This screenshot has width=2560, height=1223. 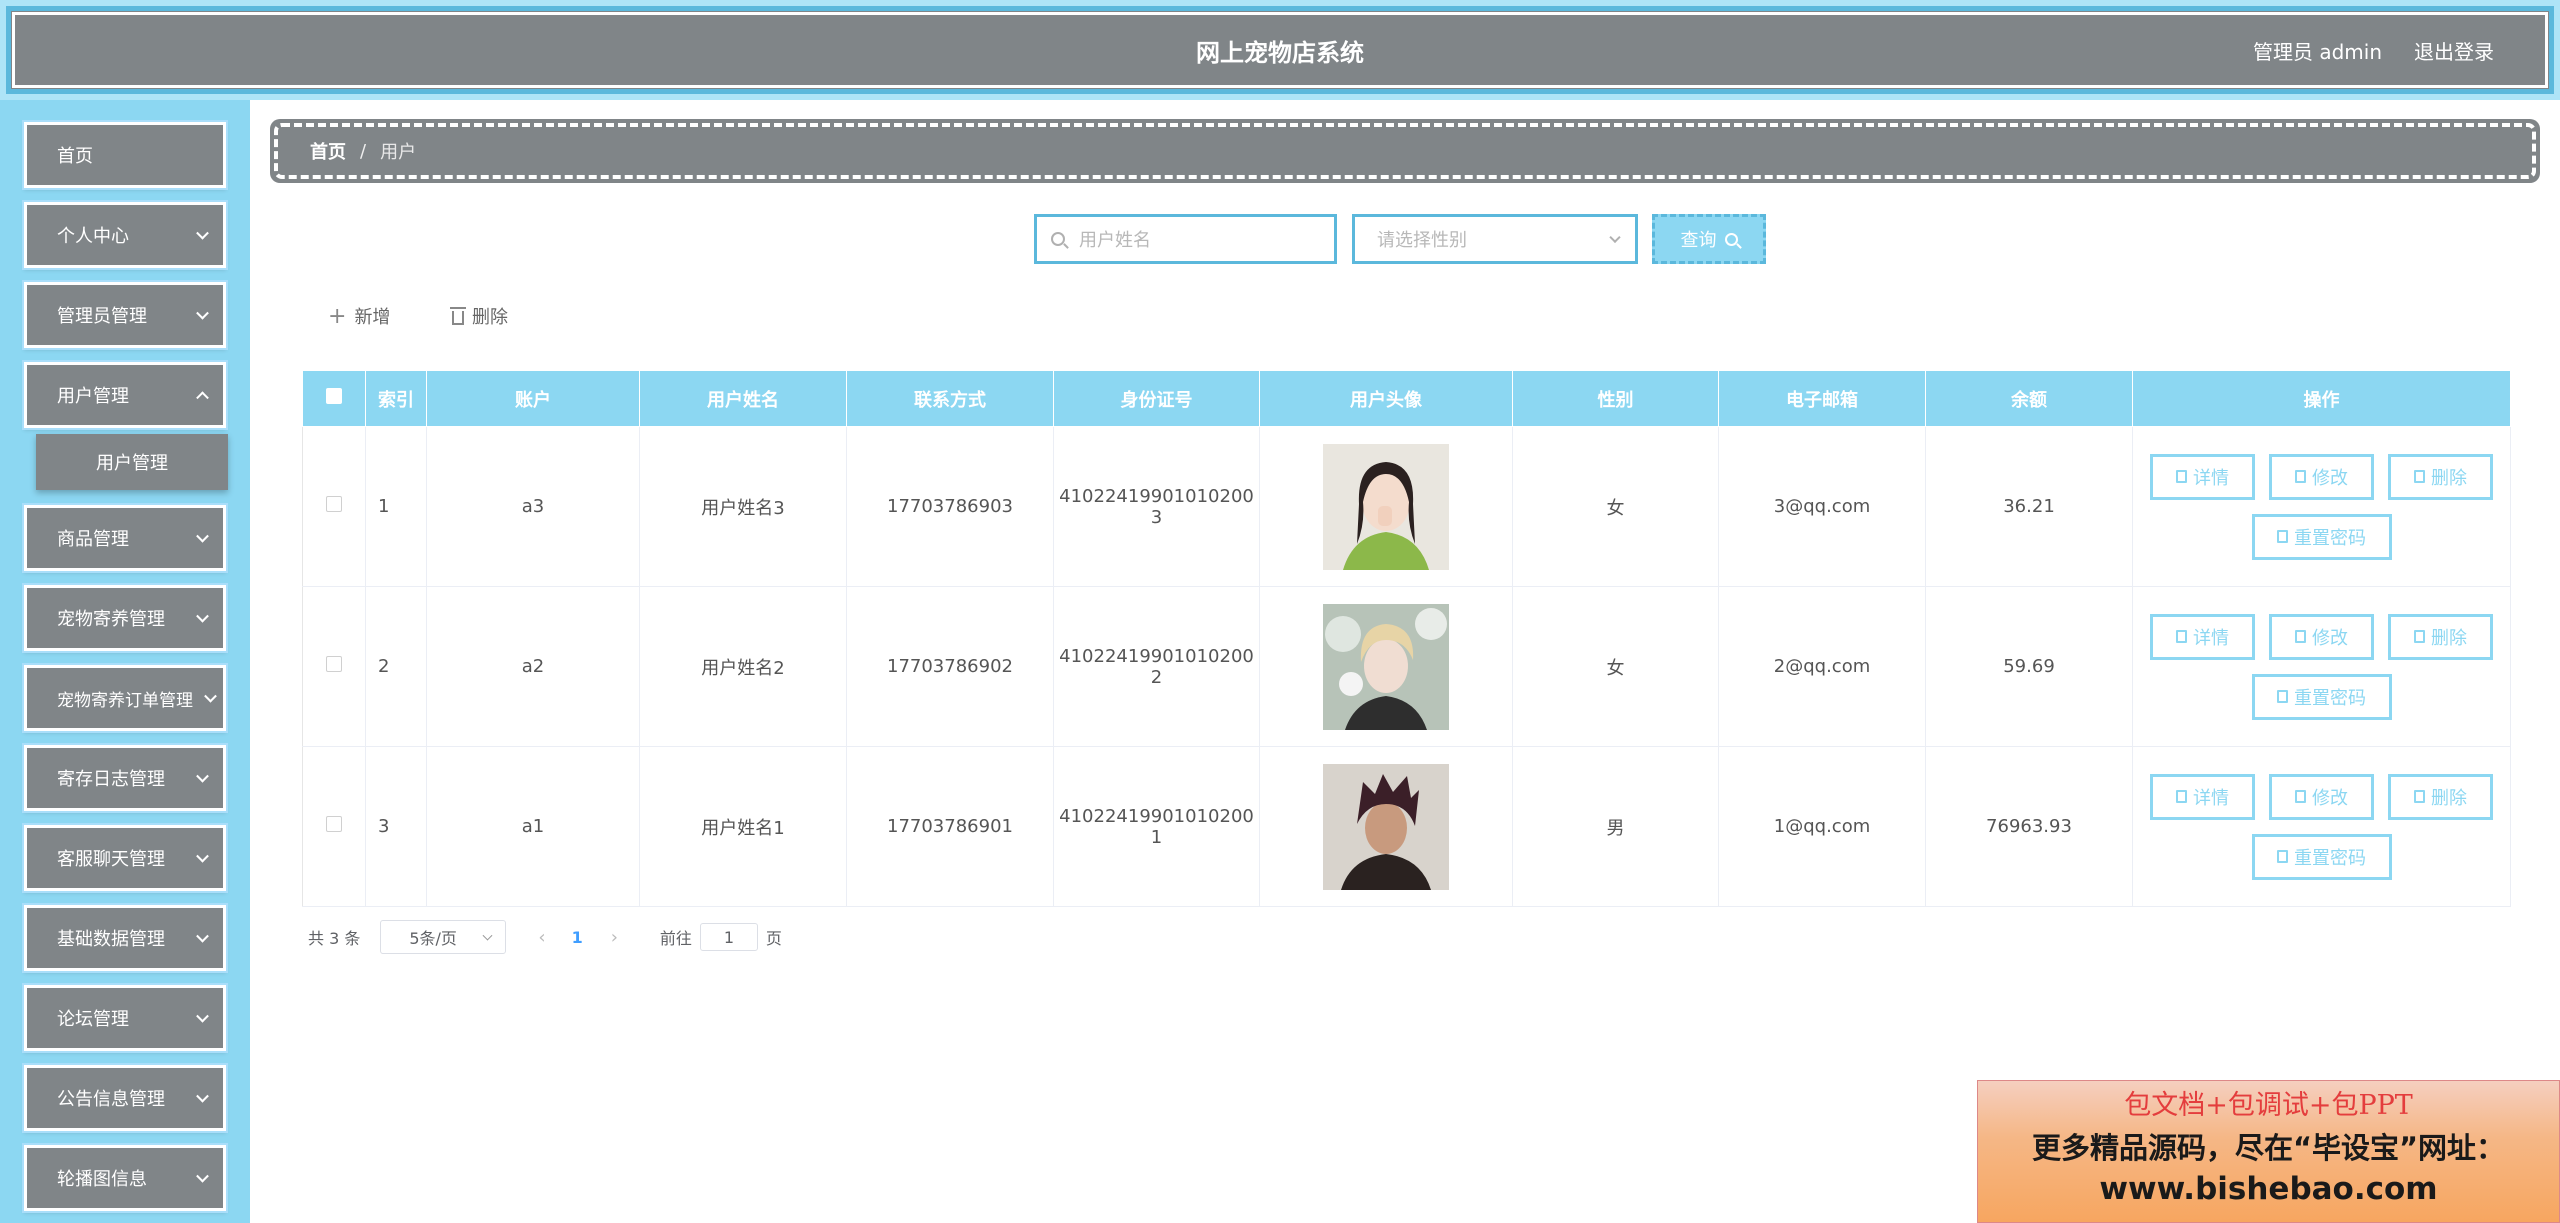 What do you see at coordinates (443, 937) in the screenshot?
I see `page-size-select: 5条/页` at bounding box center [443, 937].